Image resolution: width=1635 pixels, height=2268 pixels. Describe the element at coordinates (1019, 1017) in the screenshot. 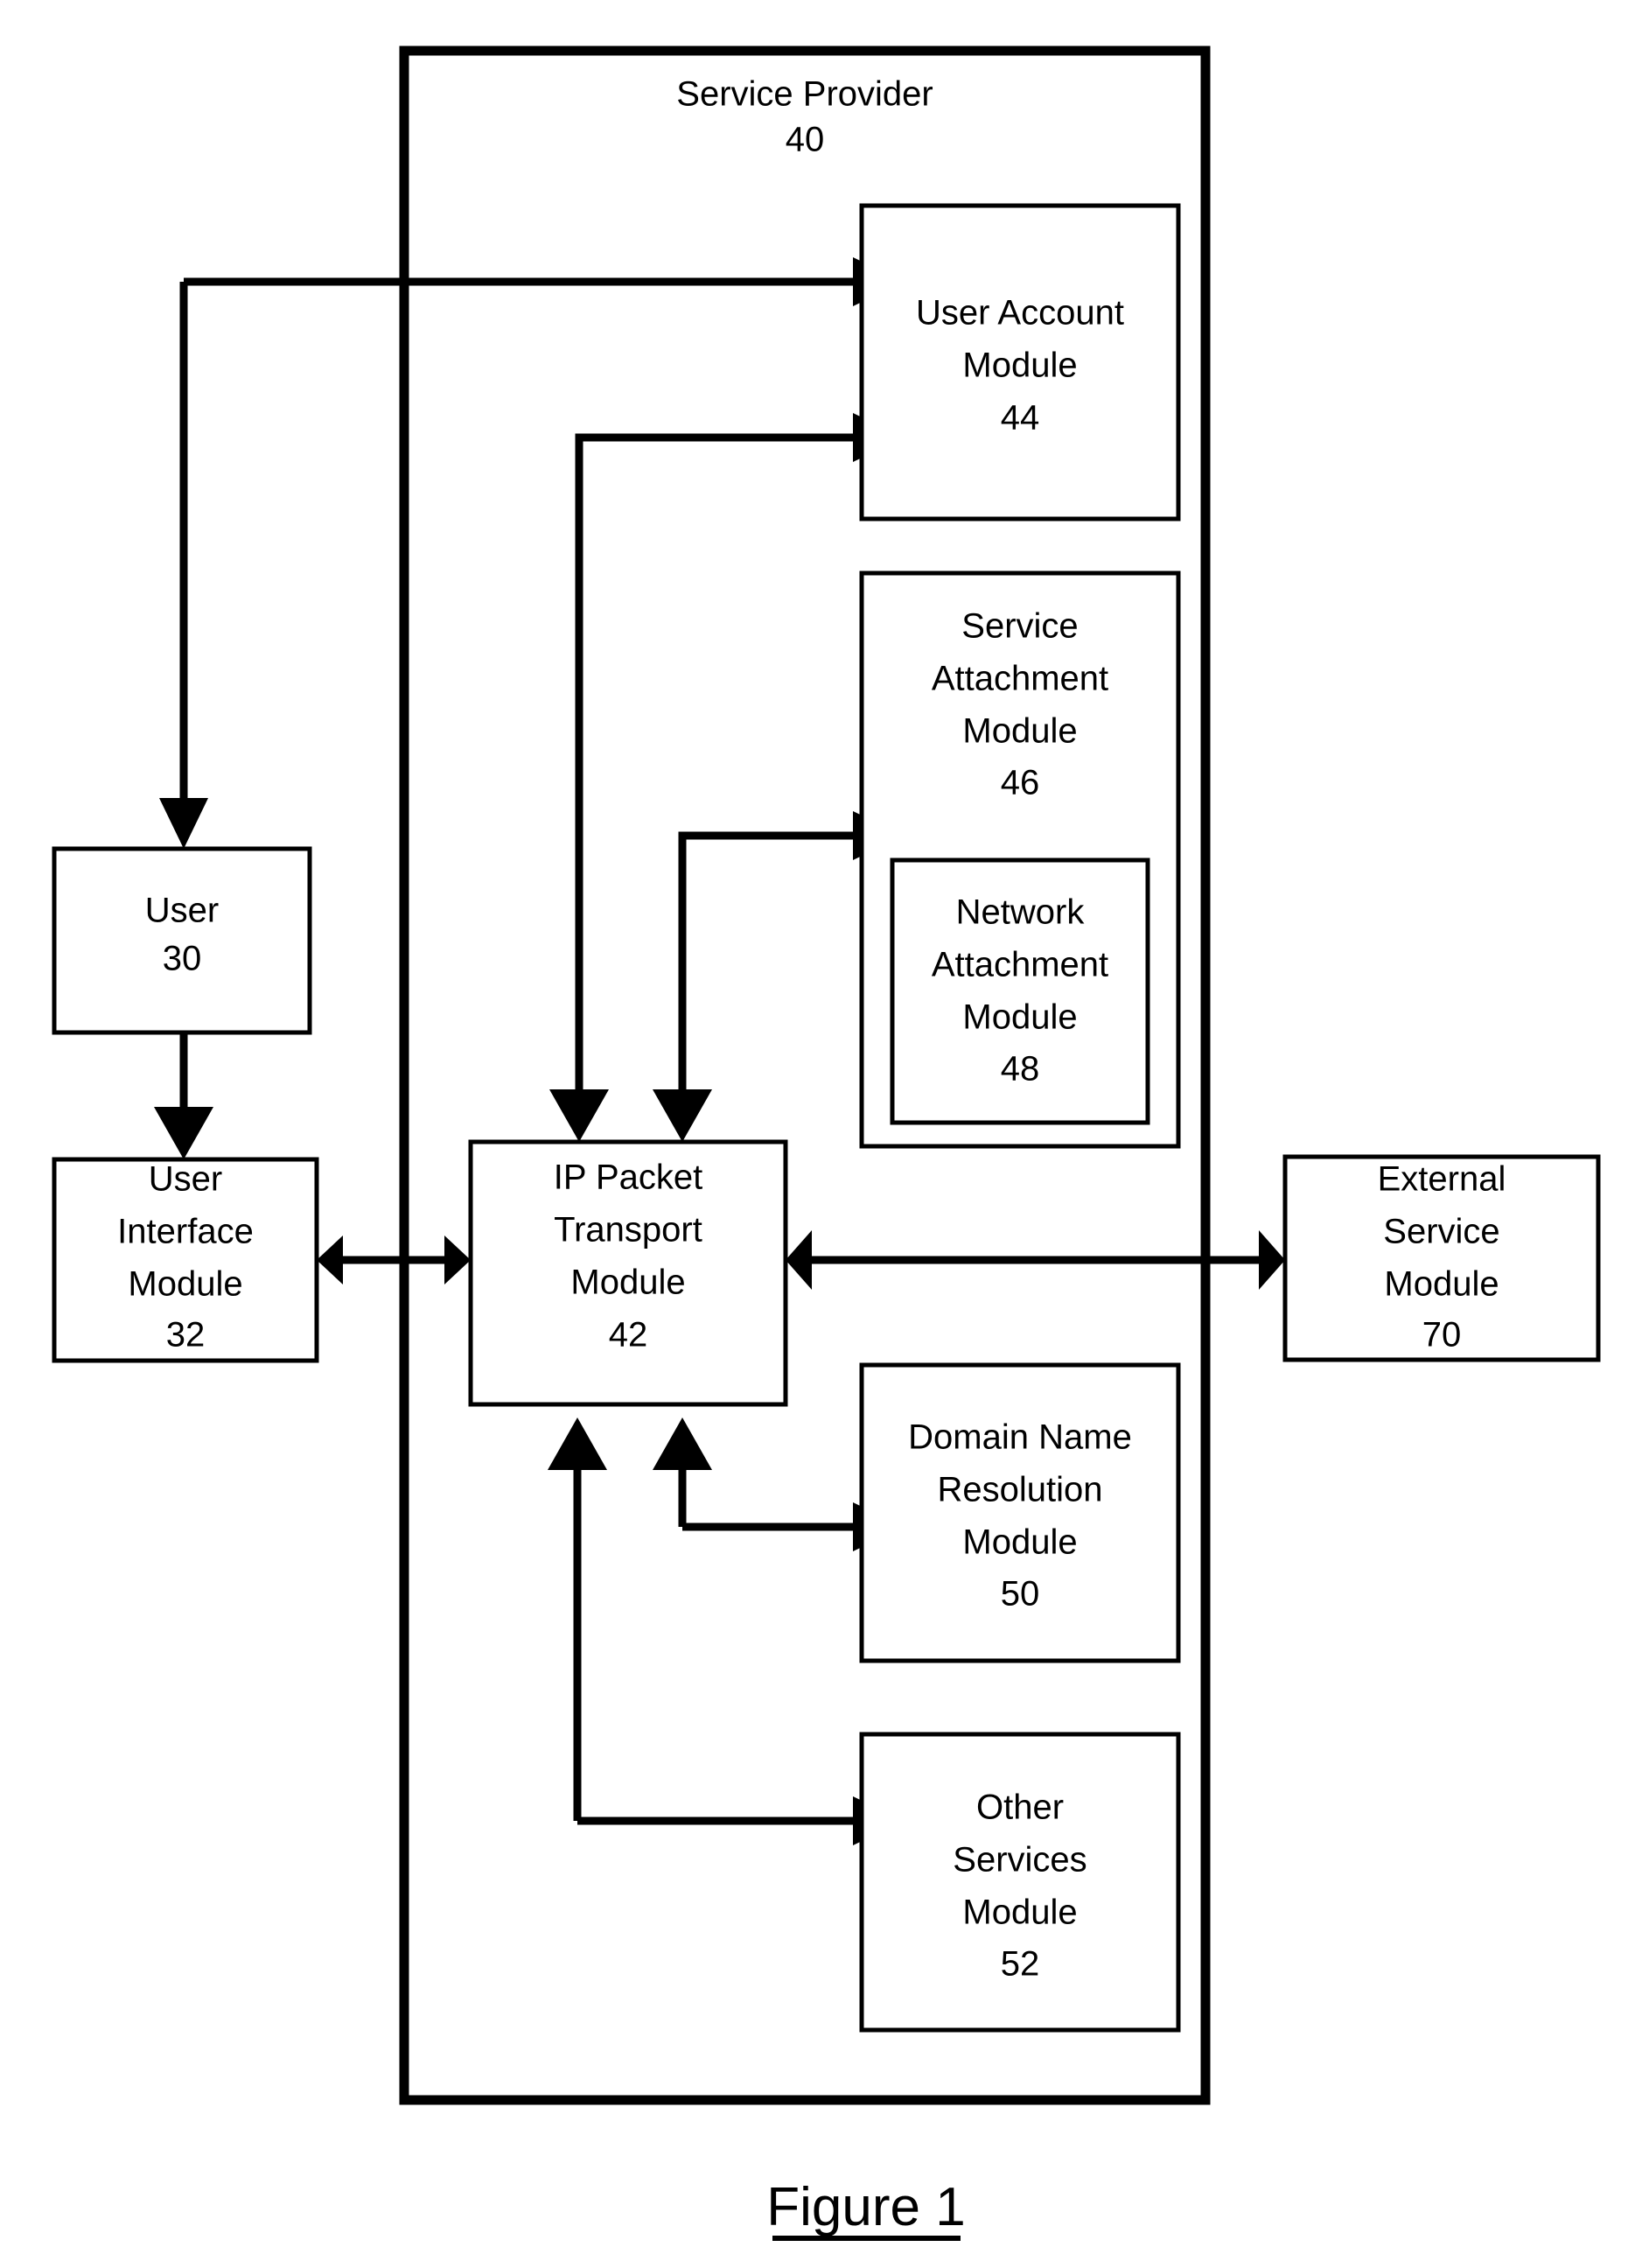

I see `box-network-attachment-module-line-2: Module` at that location.